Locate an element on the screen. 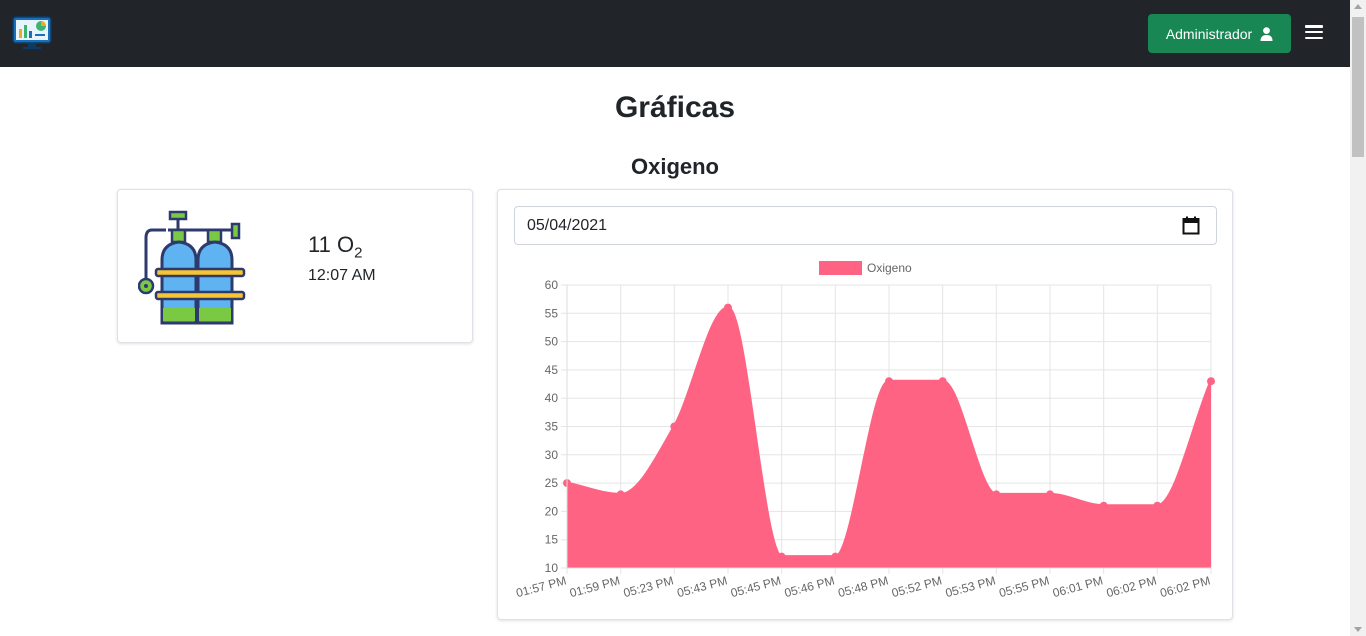 The height and width of the screenshot is (636, 1366). y-tick-label: 20 is located at coordinates (552, 511).